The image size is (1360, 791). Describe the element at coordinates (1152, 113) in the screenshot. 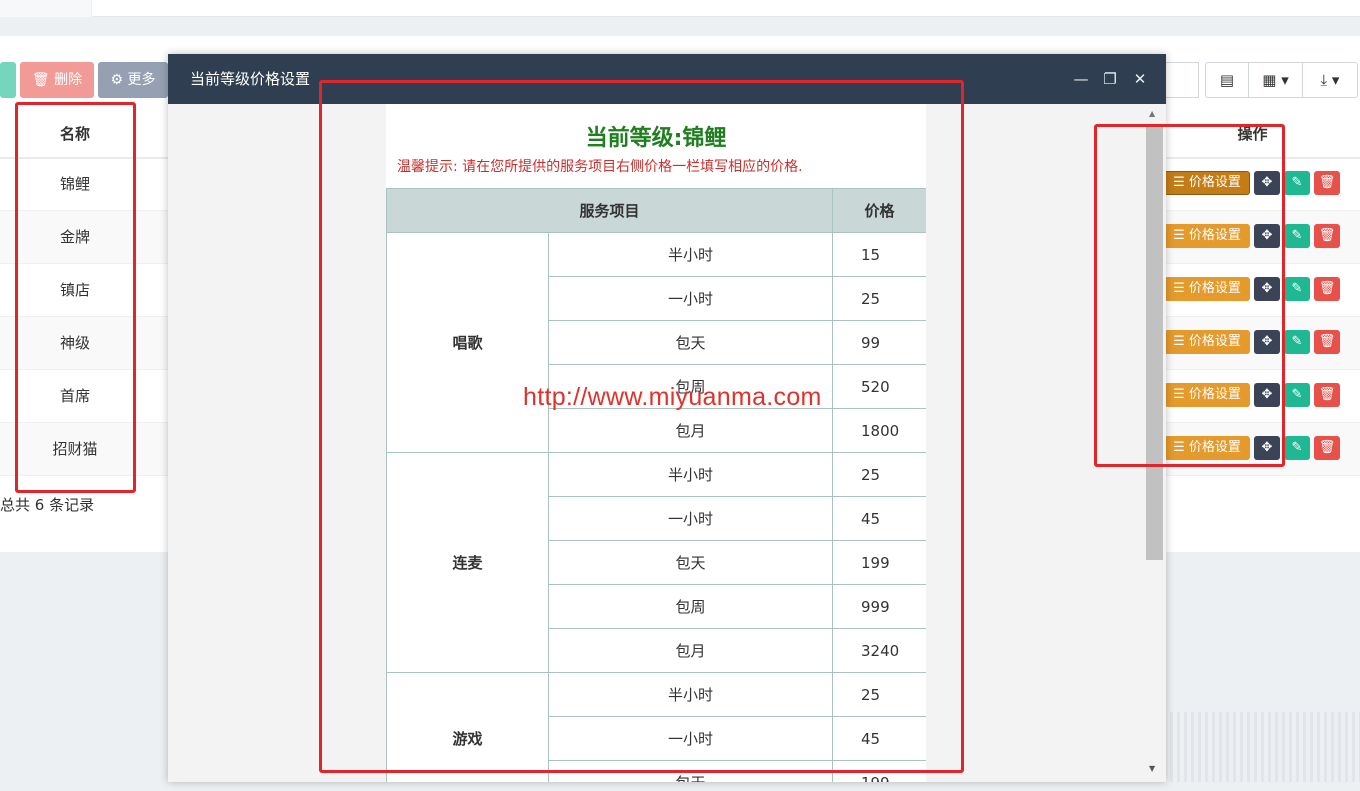

I see `scroll-up-icon: ▲` at that location.